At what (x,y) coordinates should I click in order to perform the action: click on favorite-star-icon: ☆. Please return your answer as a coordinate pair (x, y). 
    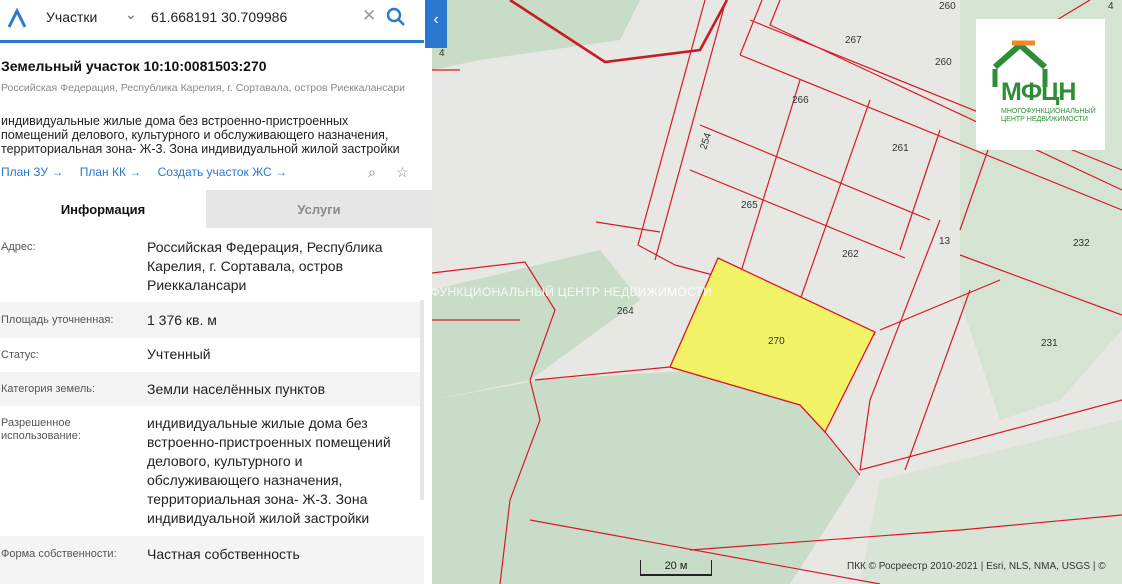
    Looking at the image, I should click on (402, 172).